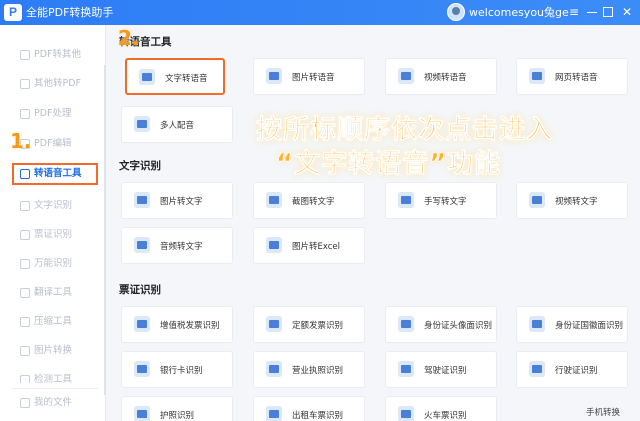 The height and width of the screenshot is (421, 640). I want to click on card-video-to-speech: 视频转语音, so click(441, 76).